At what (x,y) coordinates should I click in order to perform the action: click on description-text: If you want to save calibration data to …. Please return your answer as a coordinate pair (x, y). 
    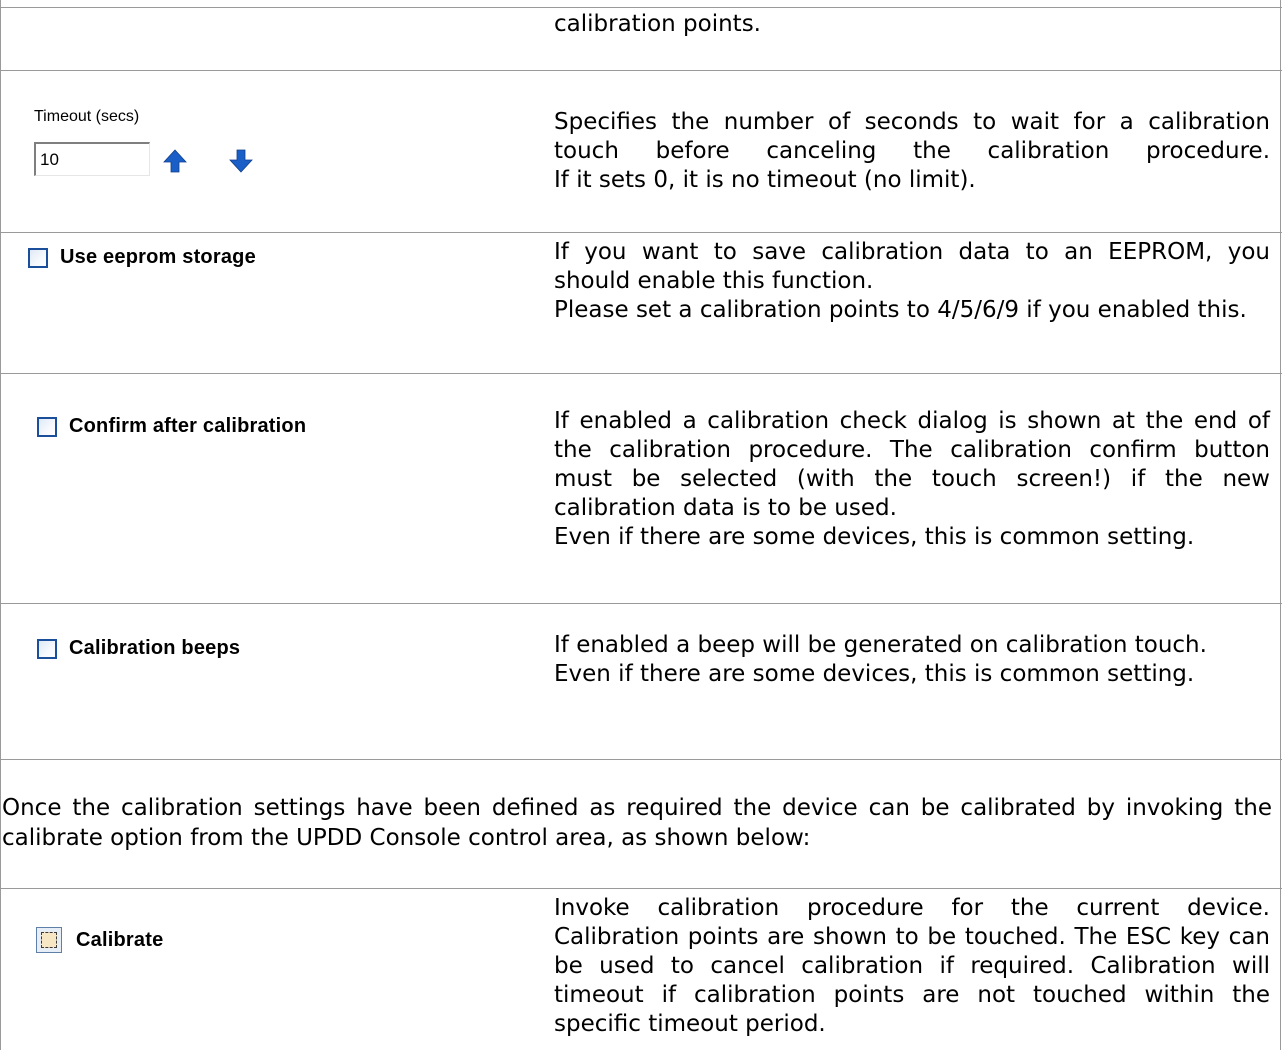
    Looking at the image, I should click on (912, 266).